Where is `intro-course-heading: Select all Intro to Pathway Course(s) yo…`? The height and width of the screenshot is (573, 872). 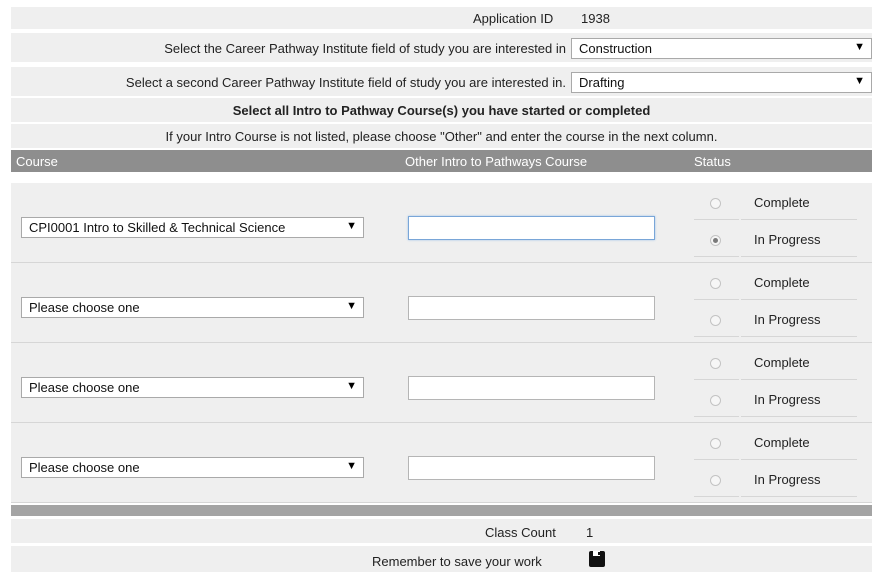 intro-course-heading: Select all Intro to Pathway Course(s) yo… is located at coordinates (441, 110).